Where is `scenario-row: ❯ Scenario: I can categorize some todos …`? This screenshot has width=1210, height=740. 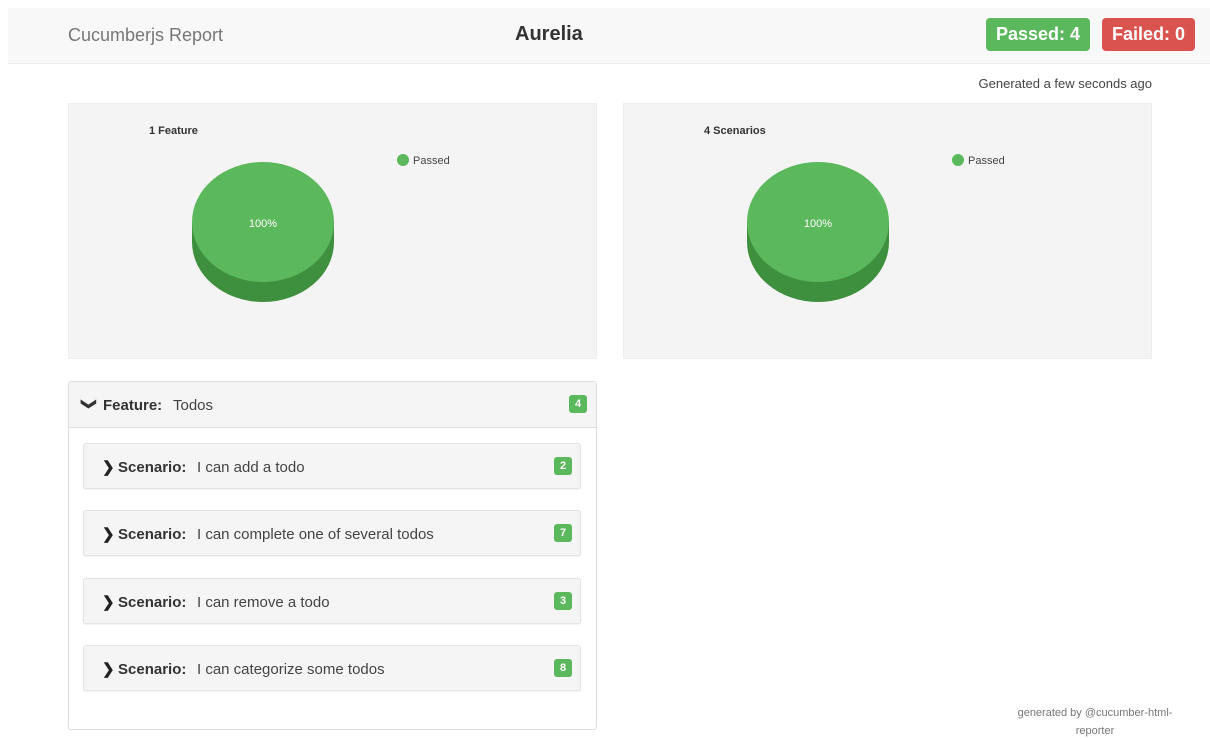 scenario-row: ❯ Scenario: I can categorize some todos … is located at coordinates (332, 668).